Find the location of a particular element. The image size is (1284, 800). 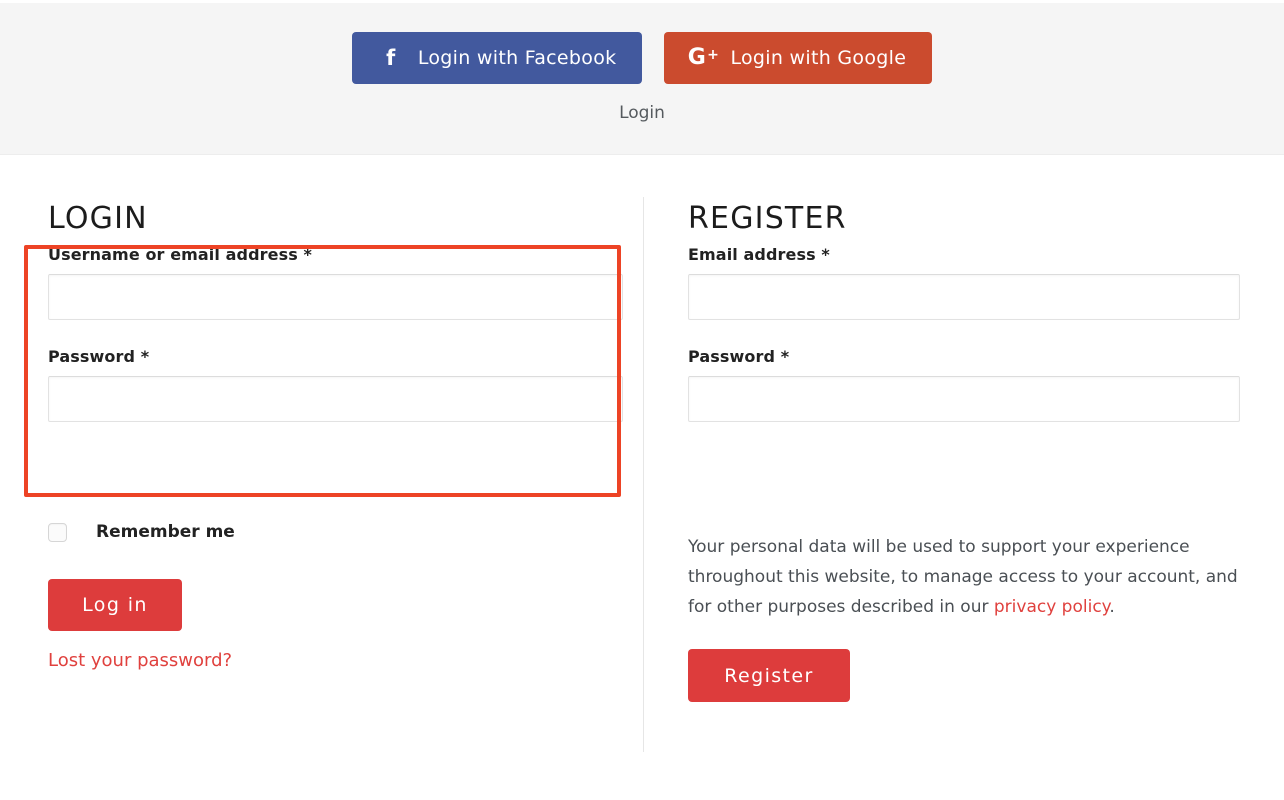

login-password-label: Password * is located at coordinates (99, 356).